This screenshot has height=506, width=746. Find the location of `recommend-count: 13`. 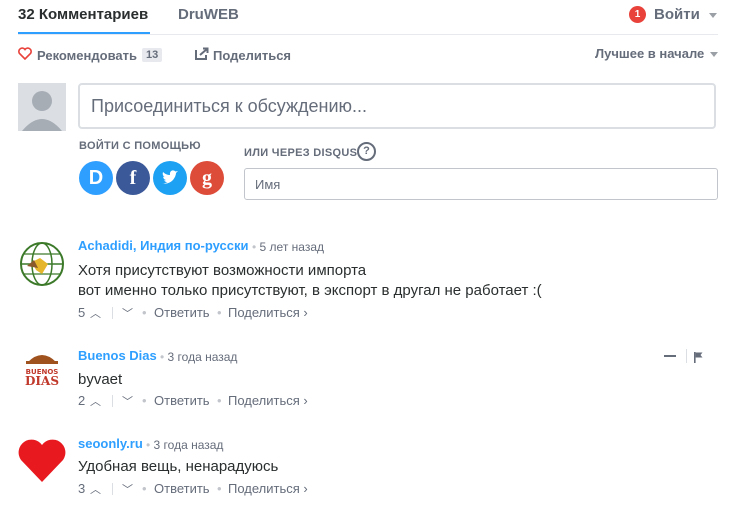

recommend-count: 13 is located at coordinates (152, 55).